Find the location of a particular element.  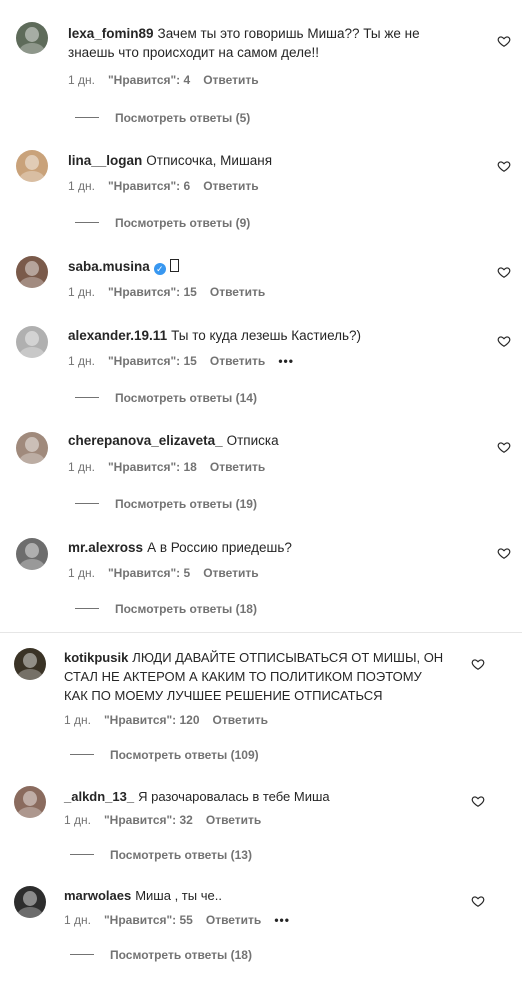

comment-meta: 1 дн. "Нравится": 5 Ответить is located at coordinates (170, 573).